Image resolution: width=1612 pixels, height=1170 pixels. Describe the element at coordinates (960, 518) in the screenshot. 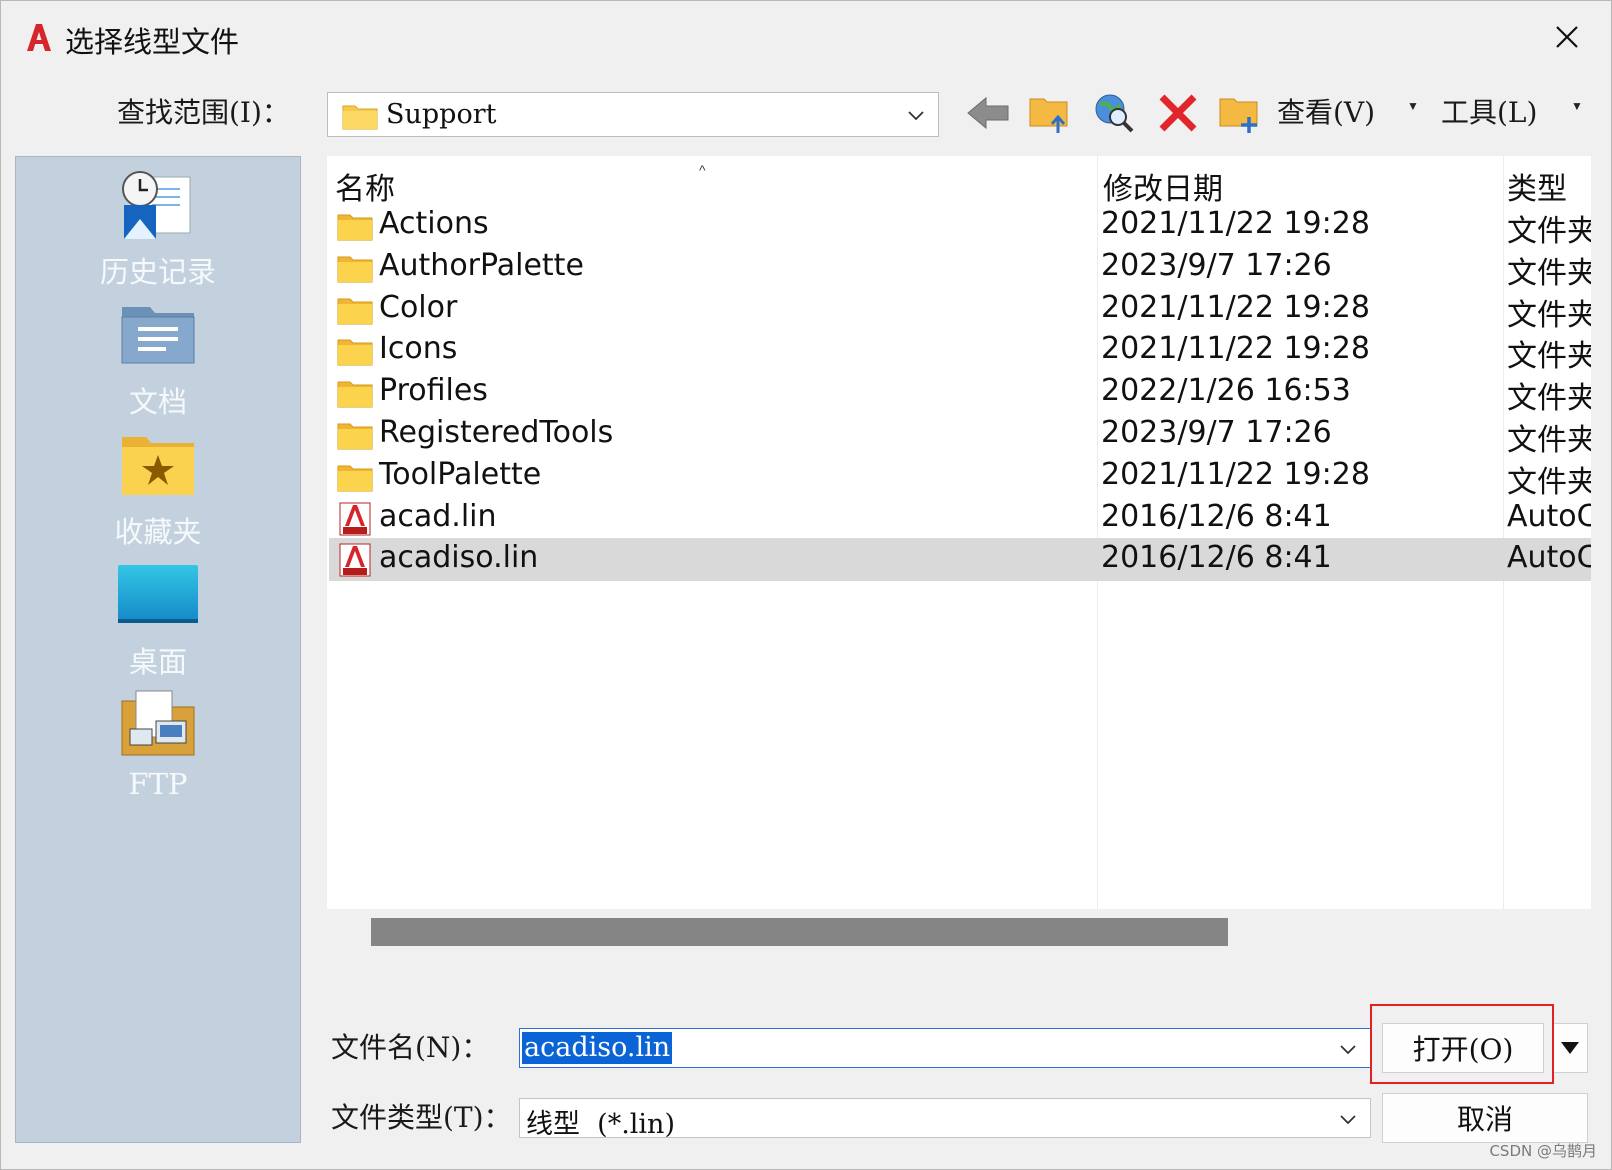

I see `file-row: acad.lin 2016/12/6 8:41 AutoCAD` at that location.